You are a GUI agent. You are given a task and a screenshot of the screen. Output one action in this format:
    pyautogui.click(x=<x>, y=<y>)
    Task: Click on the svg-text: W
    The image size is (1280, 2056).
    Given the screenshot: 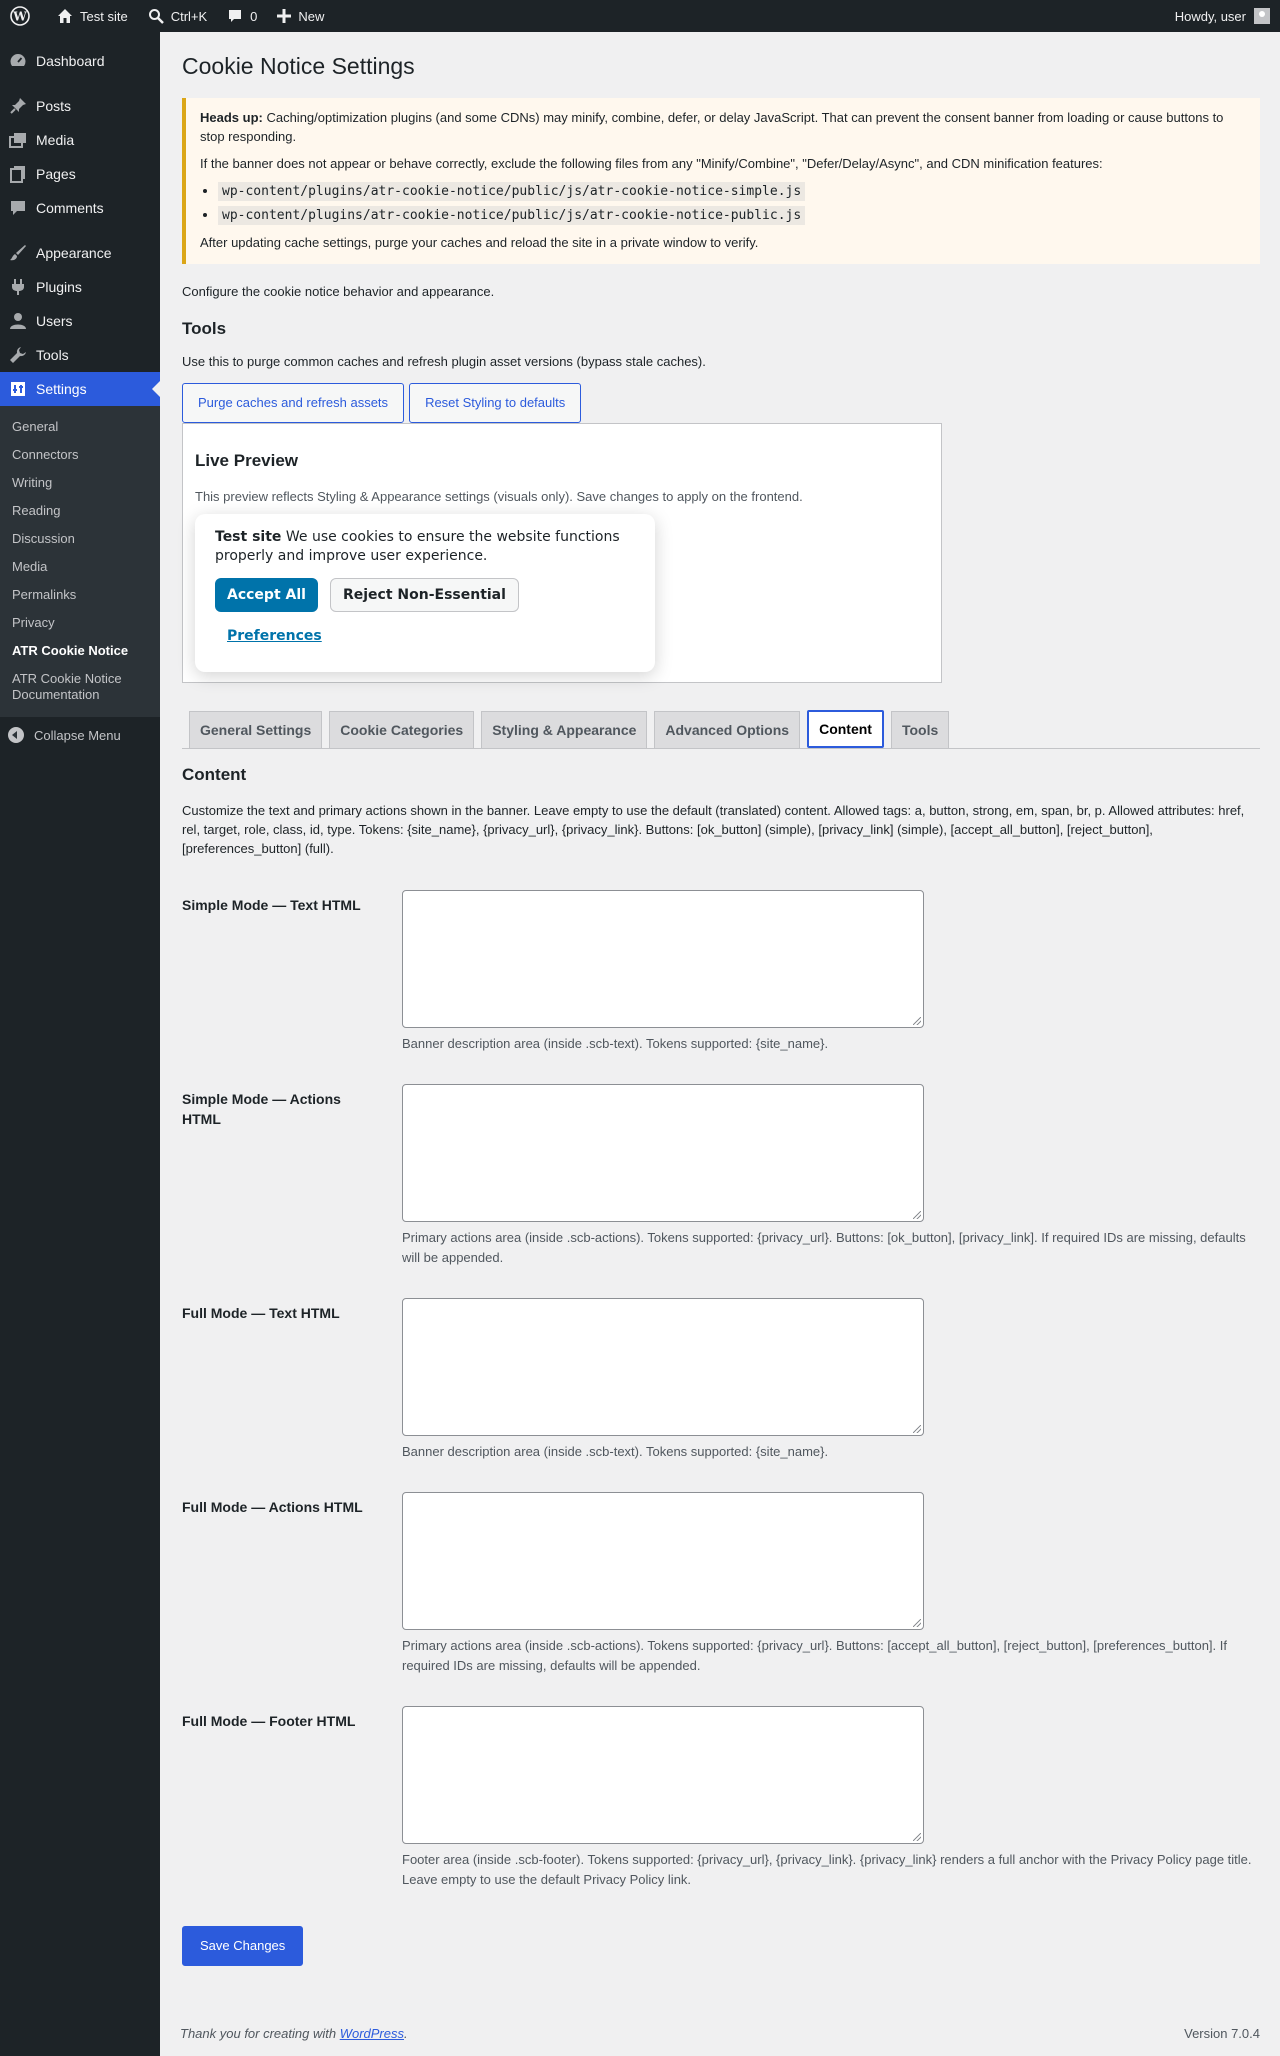 What is the action you would take?
    pyautogui.click(x=19, y=17)
    